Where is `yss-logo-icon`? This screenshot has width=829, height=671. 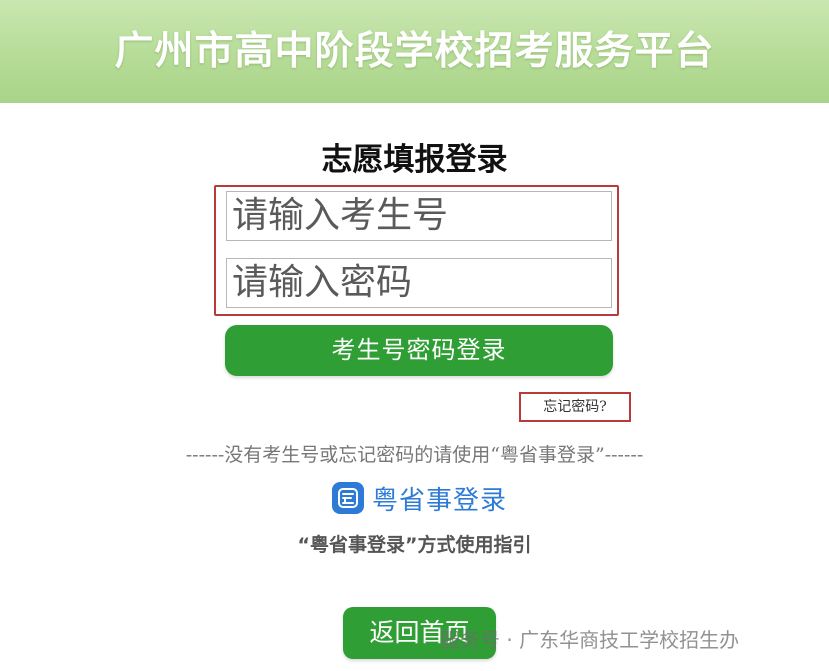 yss-logo-icon is located at coordinates (348, 498).